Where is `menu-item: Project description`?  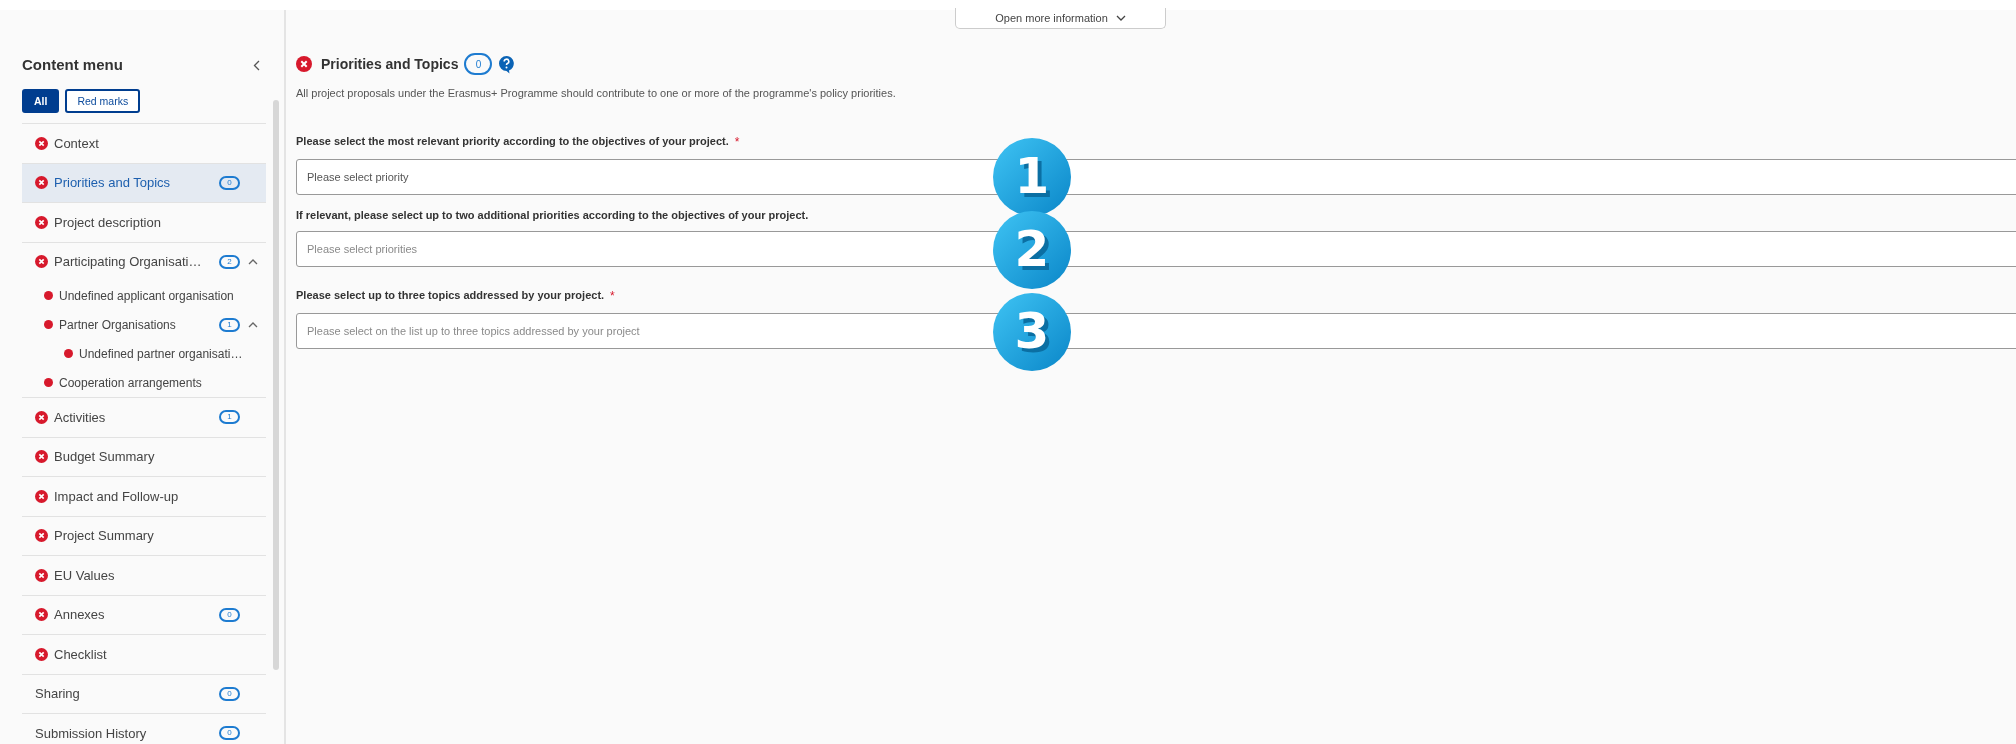 menu-item: Project description is located at coordinates (144, 222).